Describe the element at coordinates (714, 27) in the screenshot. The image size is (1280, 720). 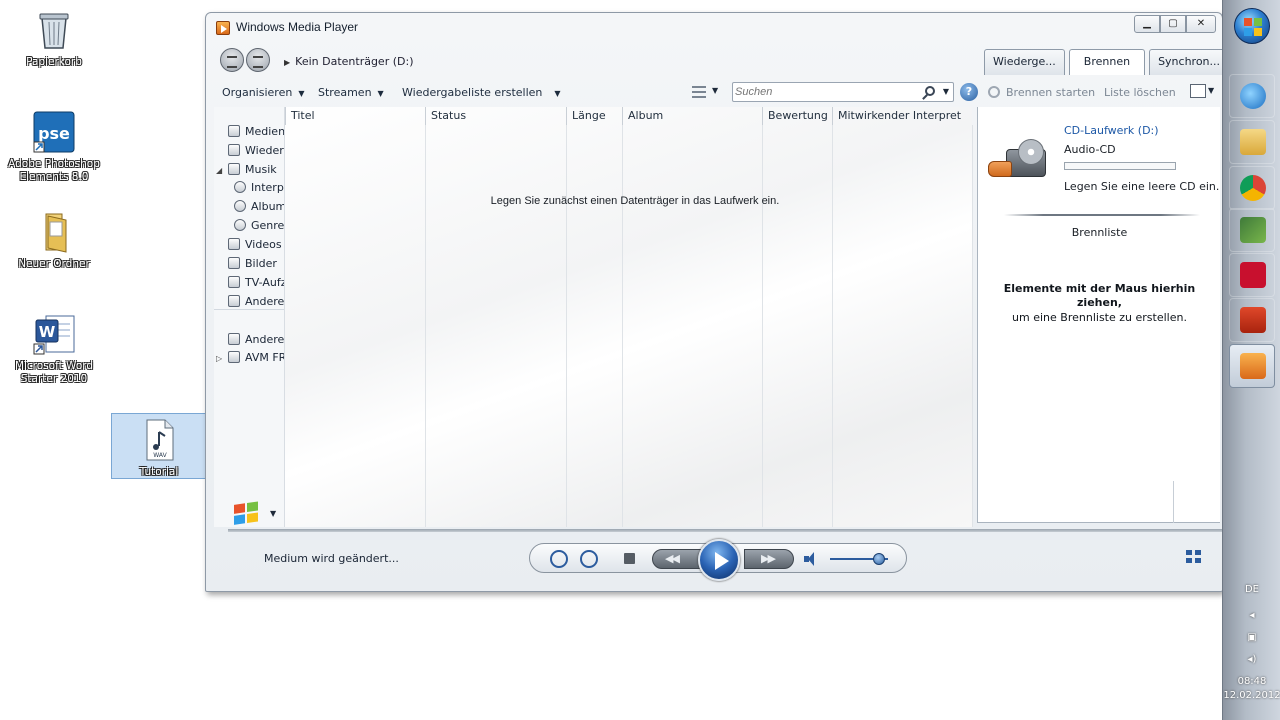
I see `title-bar: Windows Media Player ▁ ▢ ✕` at that location.